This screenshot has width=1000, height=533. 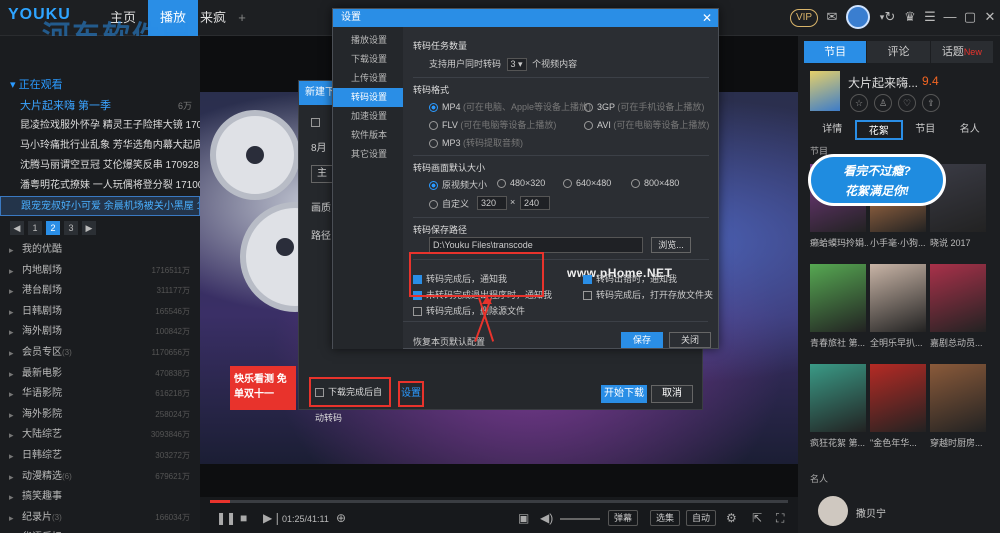 I want to click on category-item: 我的优酷, so click(x=100, y=250).